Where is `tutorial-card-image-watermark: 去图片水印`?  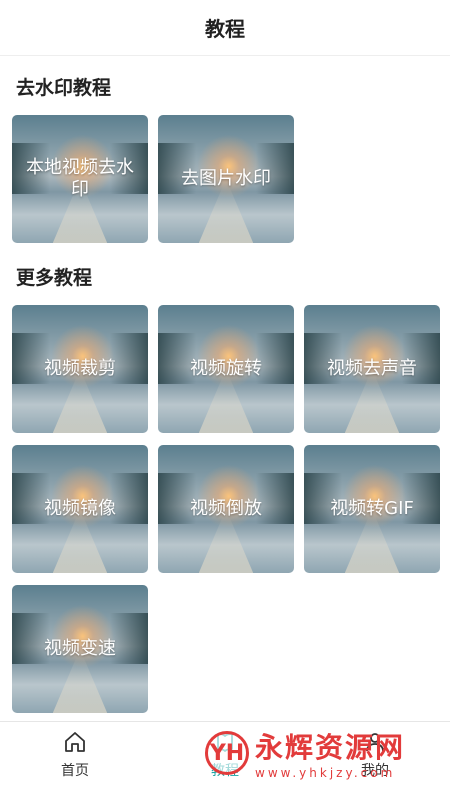
tutorial-card-image-watermark: 去图片水印 is located at coordinates (226, 179).